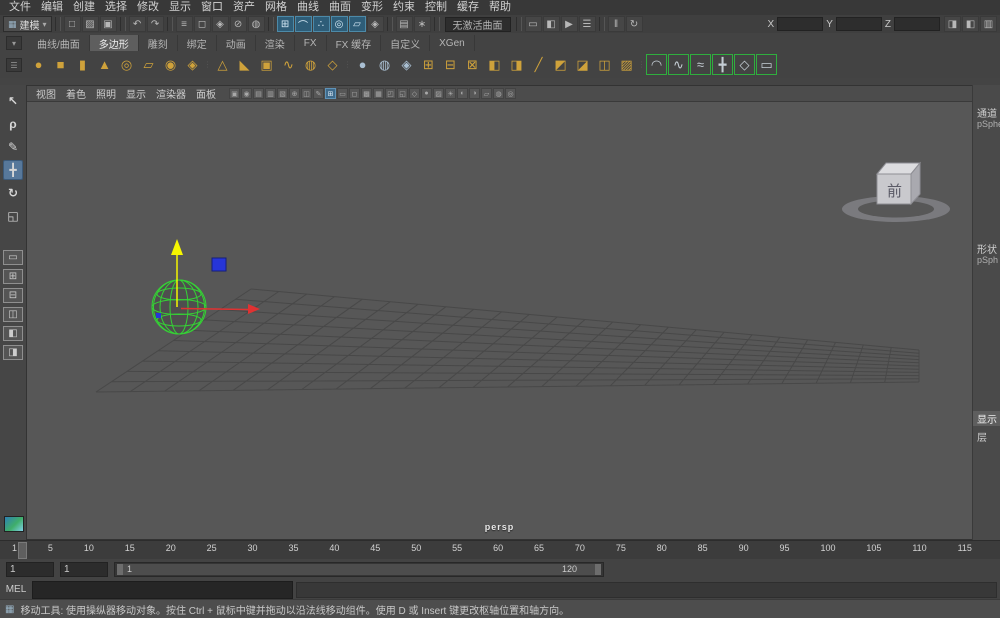  What do you see at coordinates (310, 64) in the screenshot?
I see `poly-soccer-ball-icon: ◍` at bounding box center [310, 64].